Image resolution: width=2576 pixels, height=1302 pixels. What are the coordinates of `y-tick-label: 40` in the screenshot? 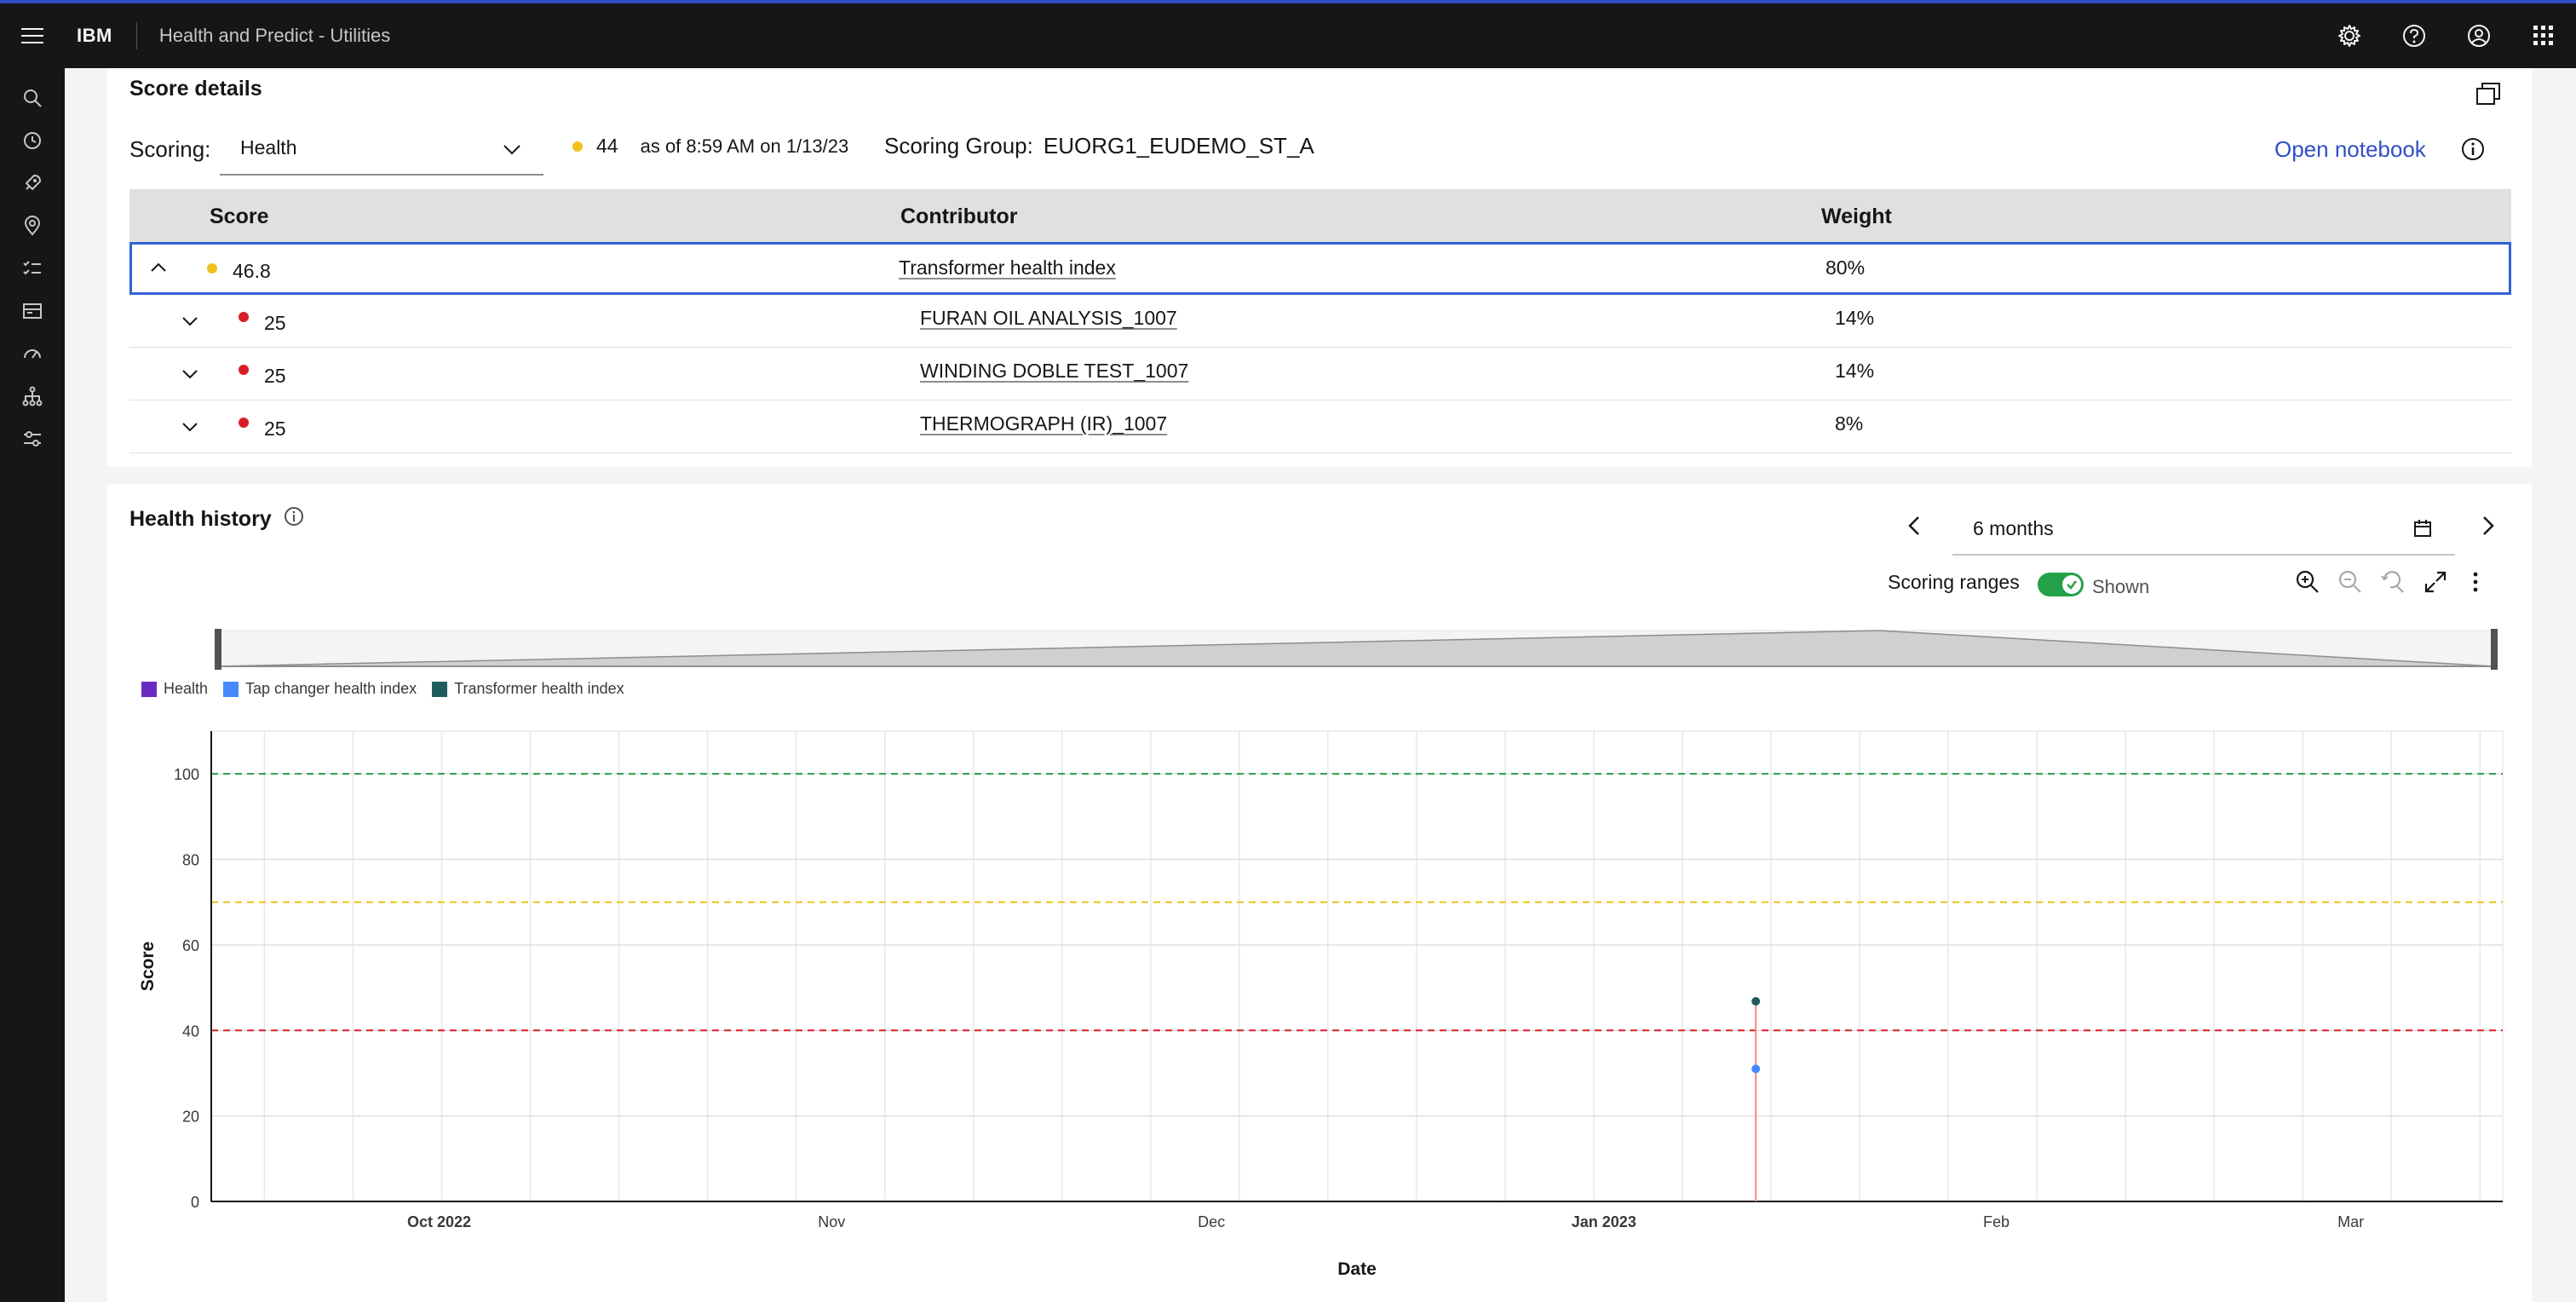 It's located at (191, 1031).